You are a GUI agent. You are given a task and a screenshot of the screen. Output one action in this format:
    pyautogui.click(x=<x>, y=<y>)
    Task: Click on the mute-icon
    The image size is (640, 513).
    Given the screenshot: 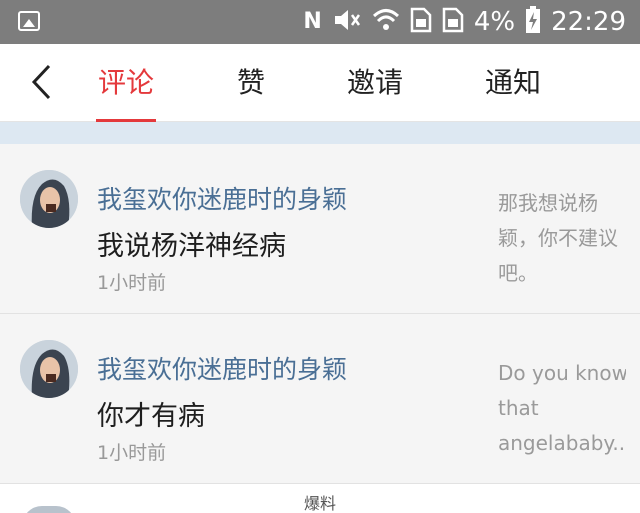 What is the action you would take?
    pyautogui.click(x=347, y=22)
    